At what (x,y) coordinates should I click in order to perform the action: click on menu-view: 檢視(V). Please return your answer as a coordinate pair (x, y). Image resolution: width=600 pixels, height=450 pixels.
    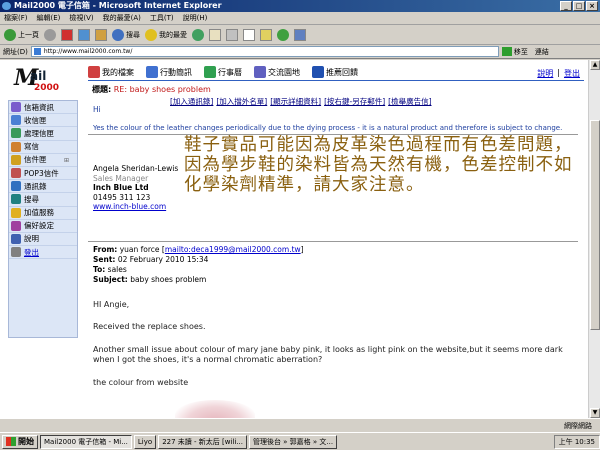
    Looking at the image, I should click on (81, 18).